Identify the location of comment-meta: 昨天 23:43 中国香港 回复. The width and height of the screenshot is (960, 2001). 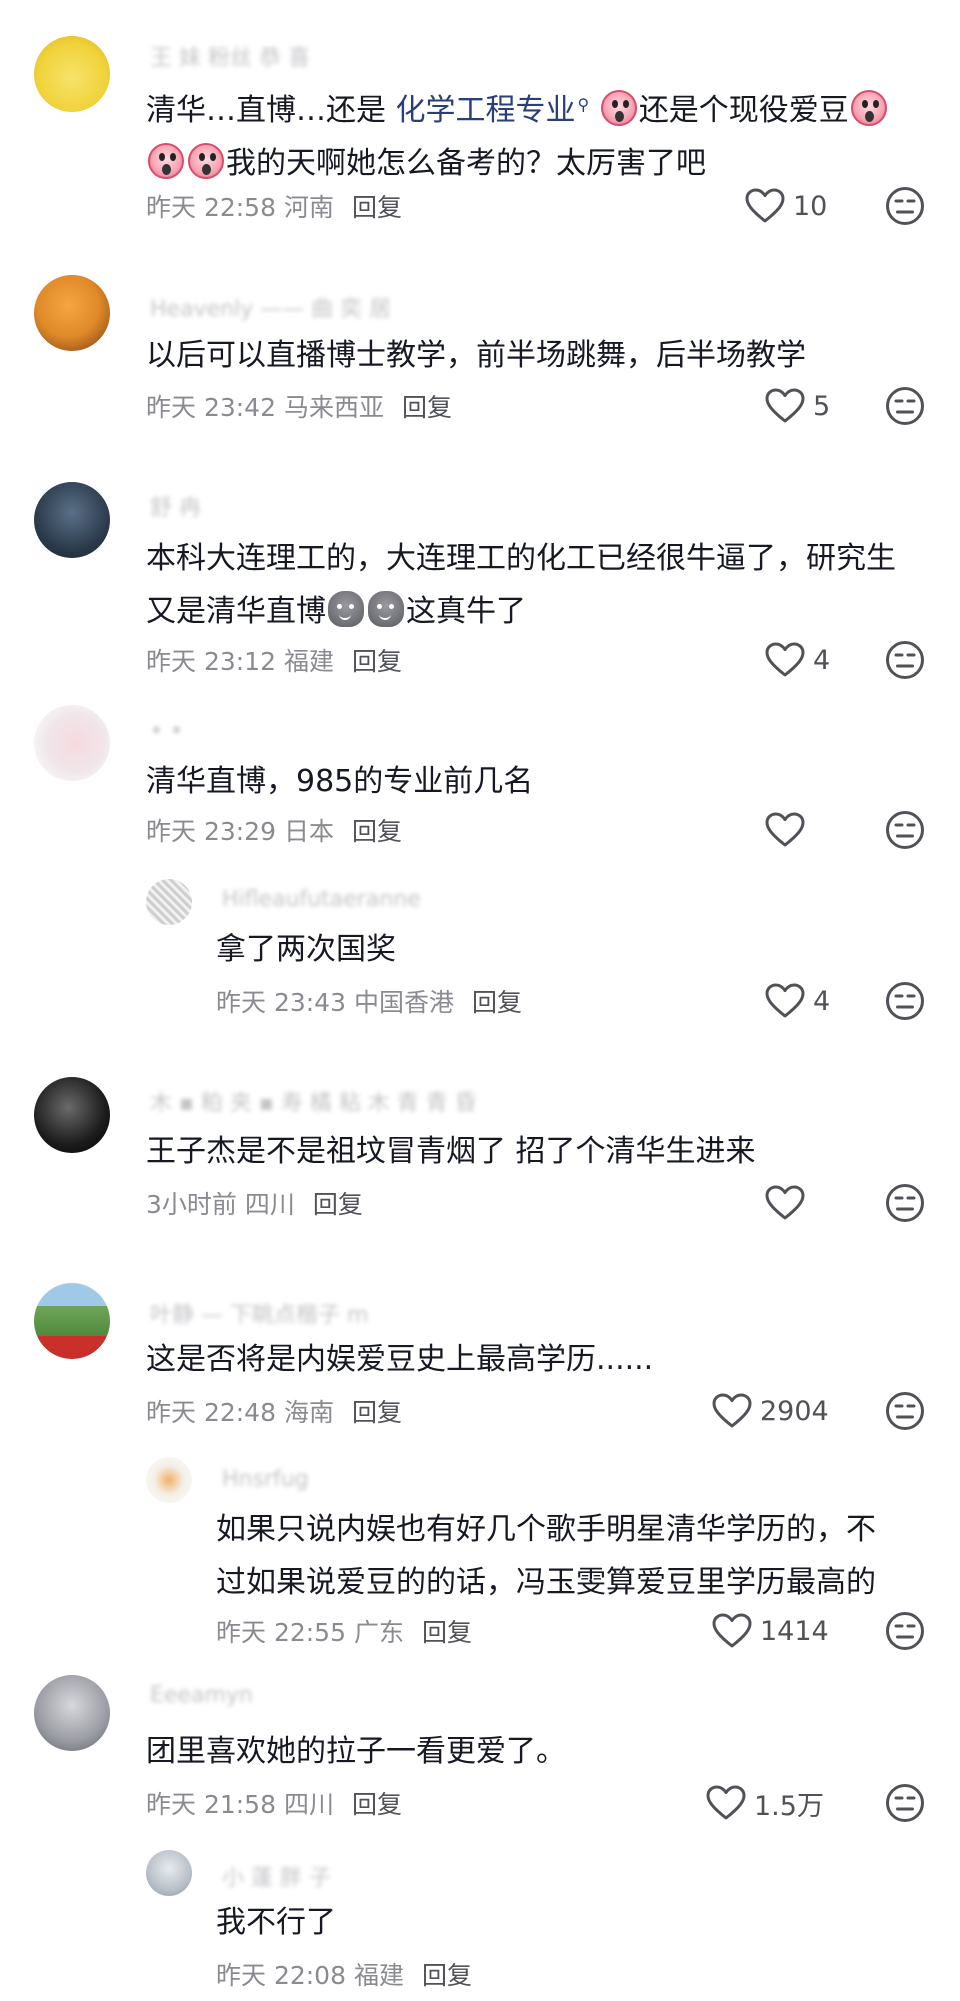
(369, 1001).